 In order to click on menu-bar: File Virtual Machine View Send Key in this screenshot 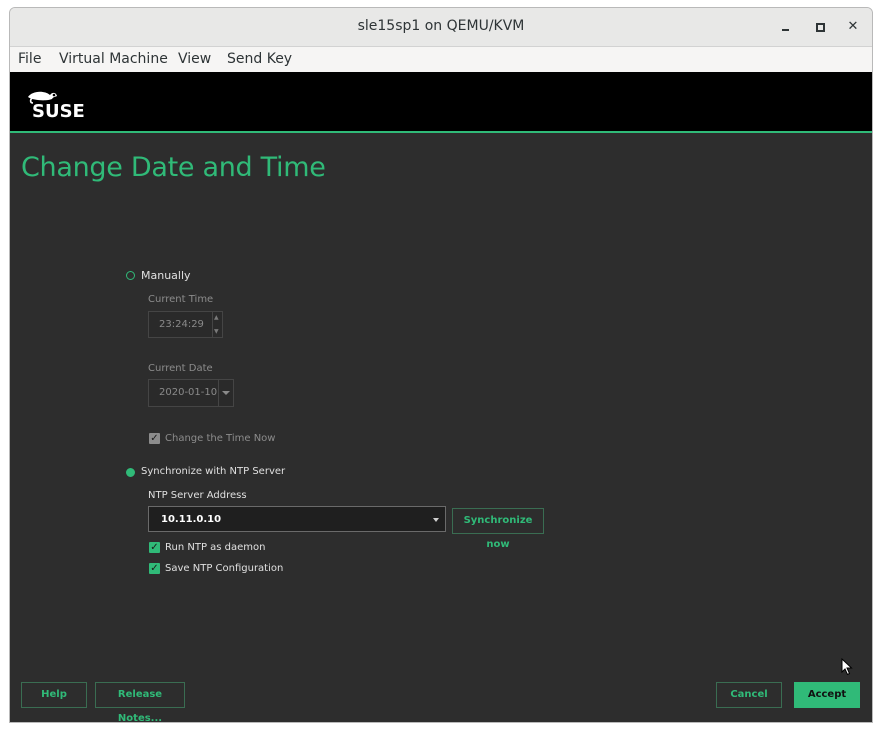, I will do `click(441, 60)`.